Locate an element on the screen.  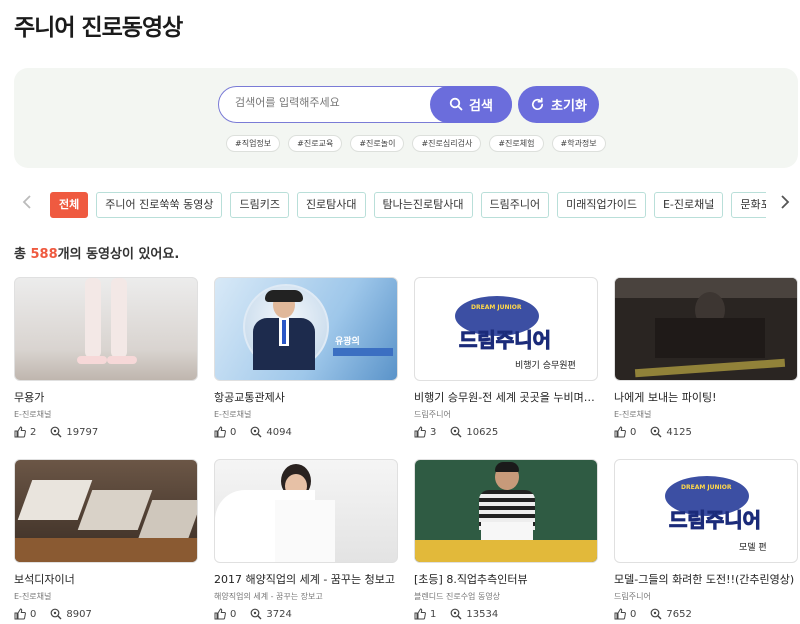
reset-button: 초기화 is located at coordinates (558, 104).